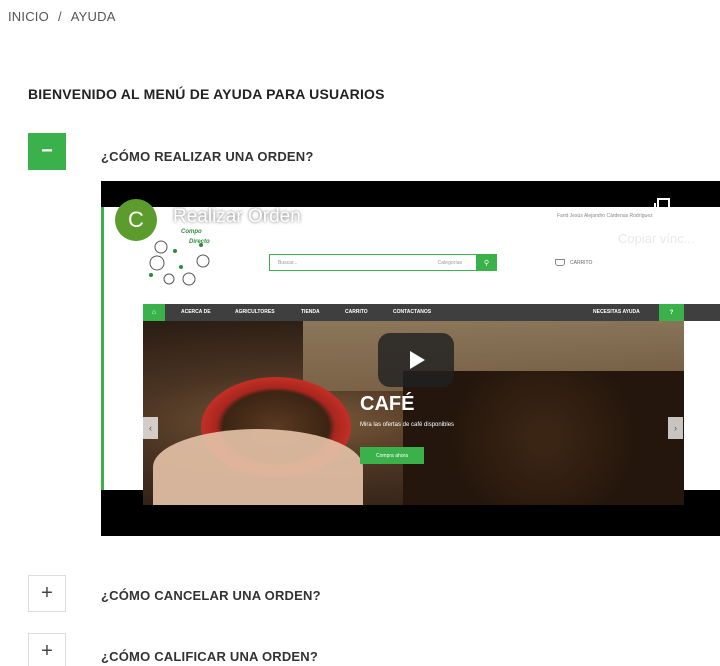  Describe the element at coordinates (662, 208) in the screenshot. I see `copy-link-icon` at that location.